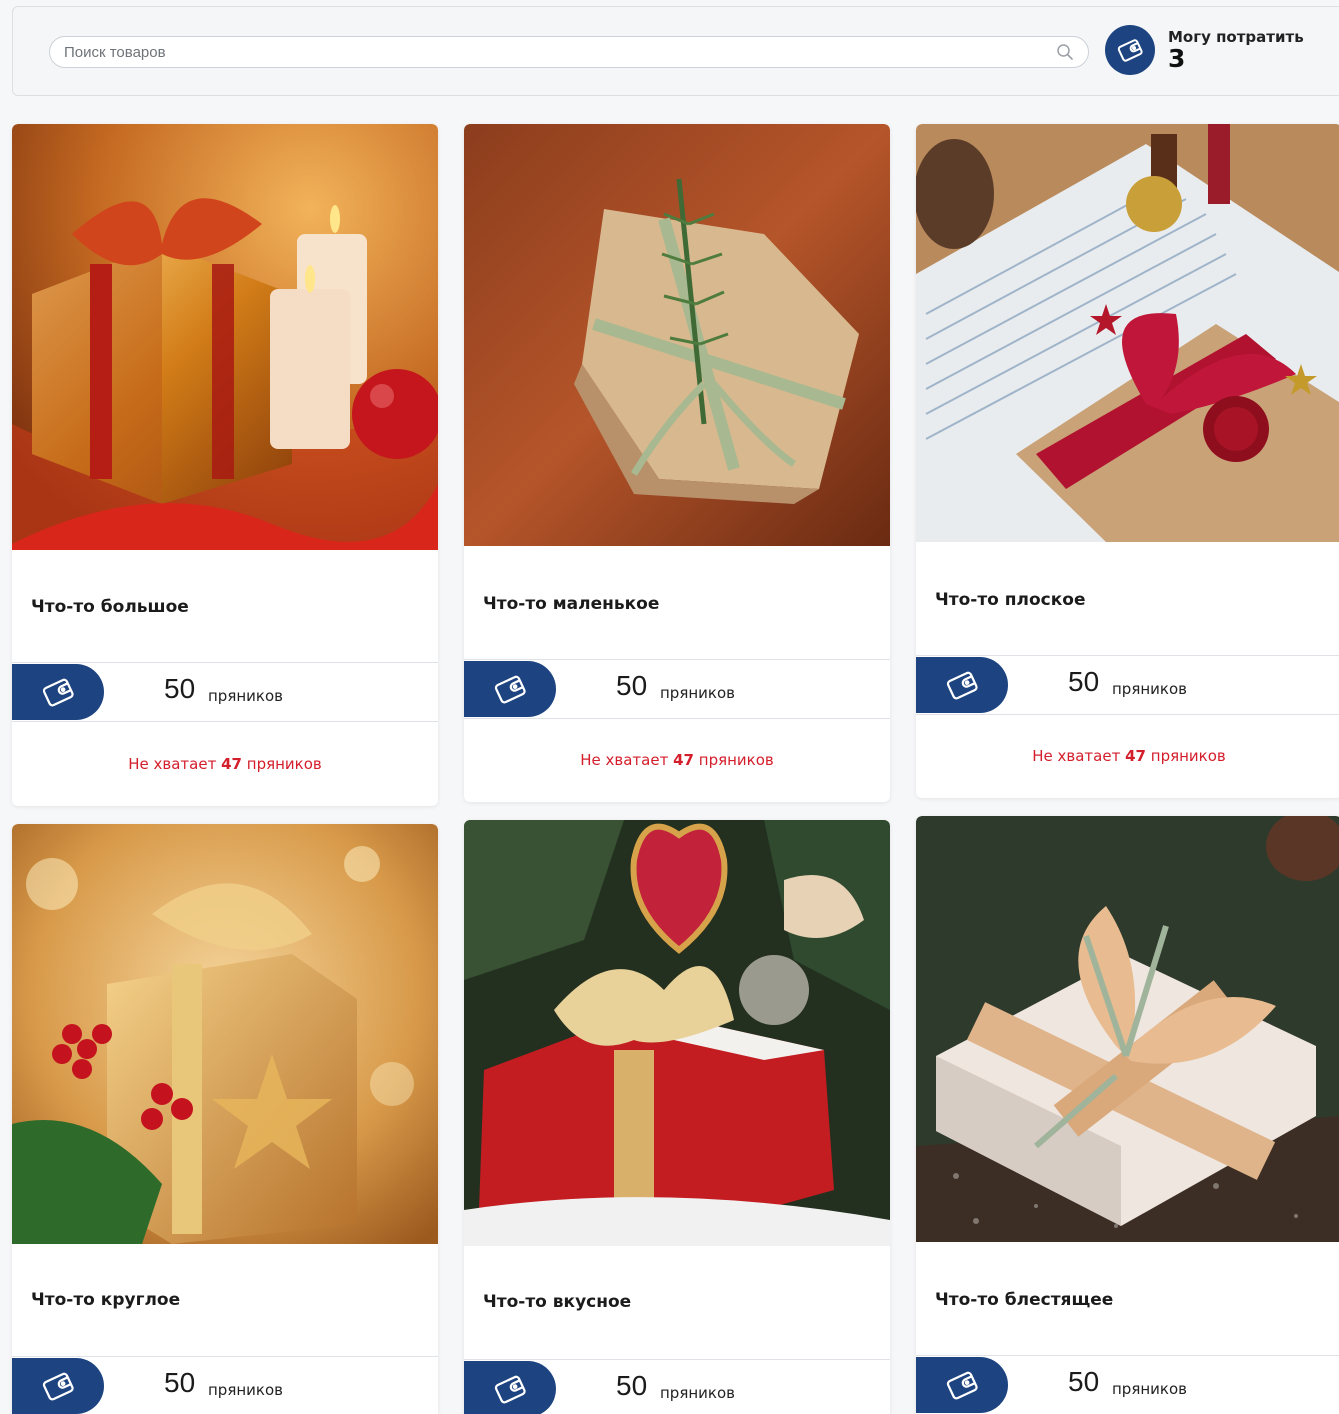  I want to click on search-icon, so click(1065, 52).